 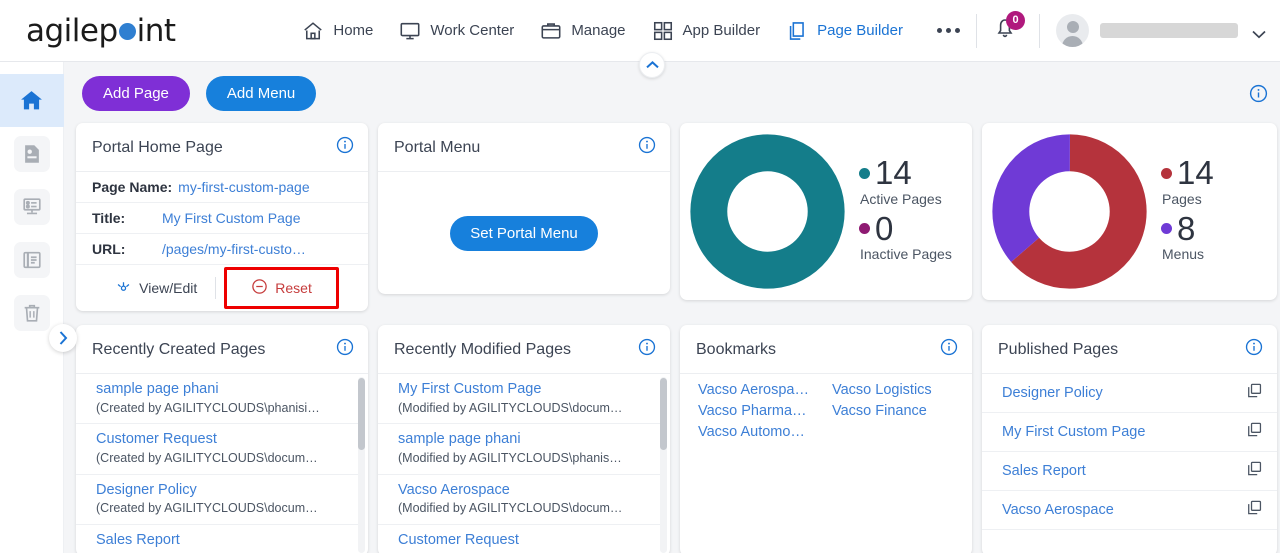 What do you see at coordinates (948, 30) in the screenshot?
I see `more-menu-icon` at bounding box center [948, 30].